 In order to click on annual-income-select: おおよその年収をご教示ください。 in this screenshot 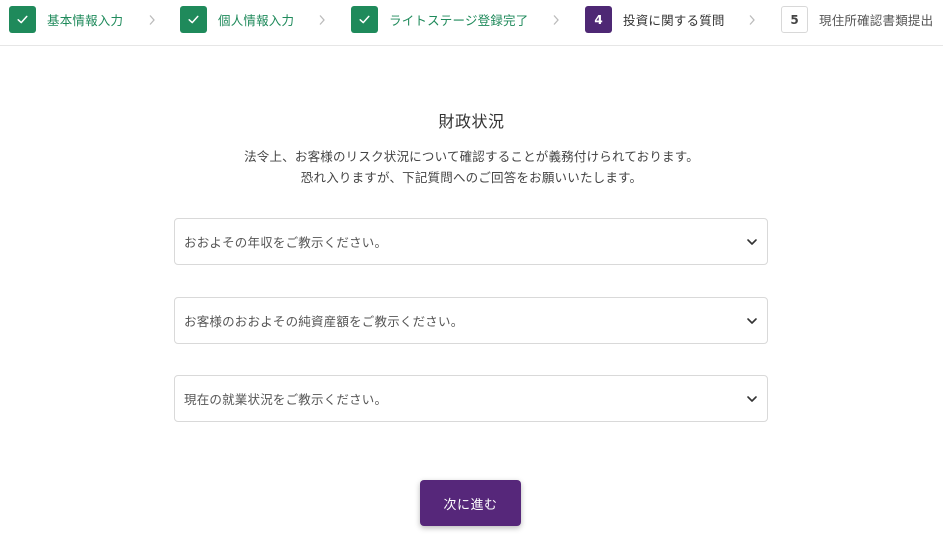, I will do `click(471, 241)`.